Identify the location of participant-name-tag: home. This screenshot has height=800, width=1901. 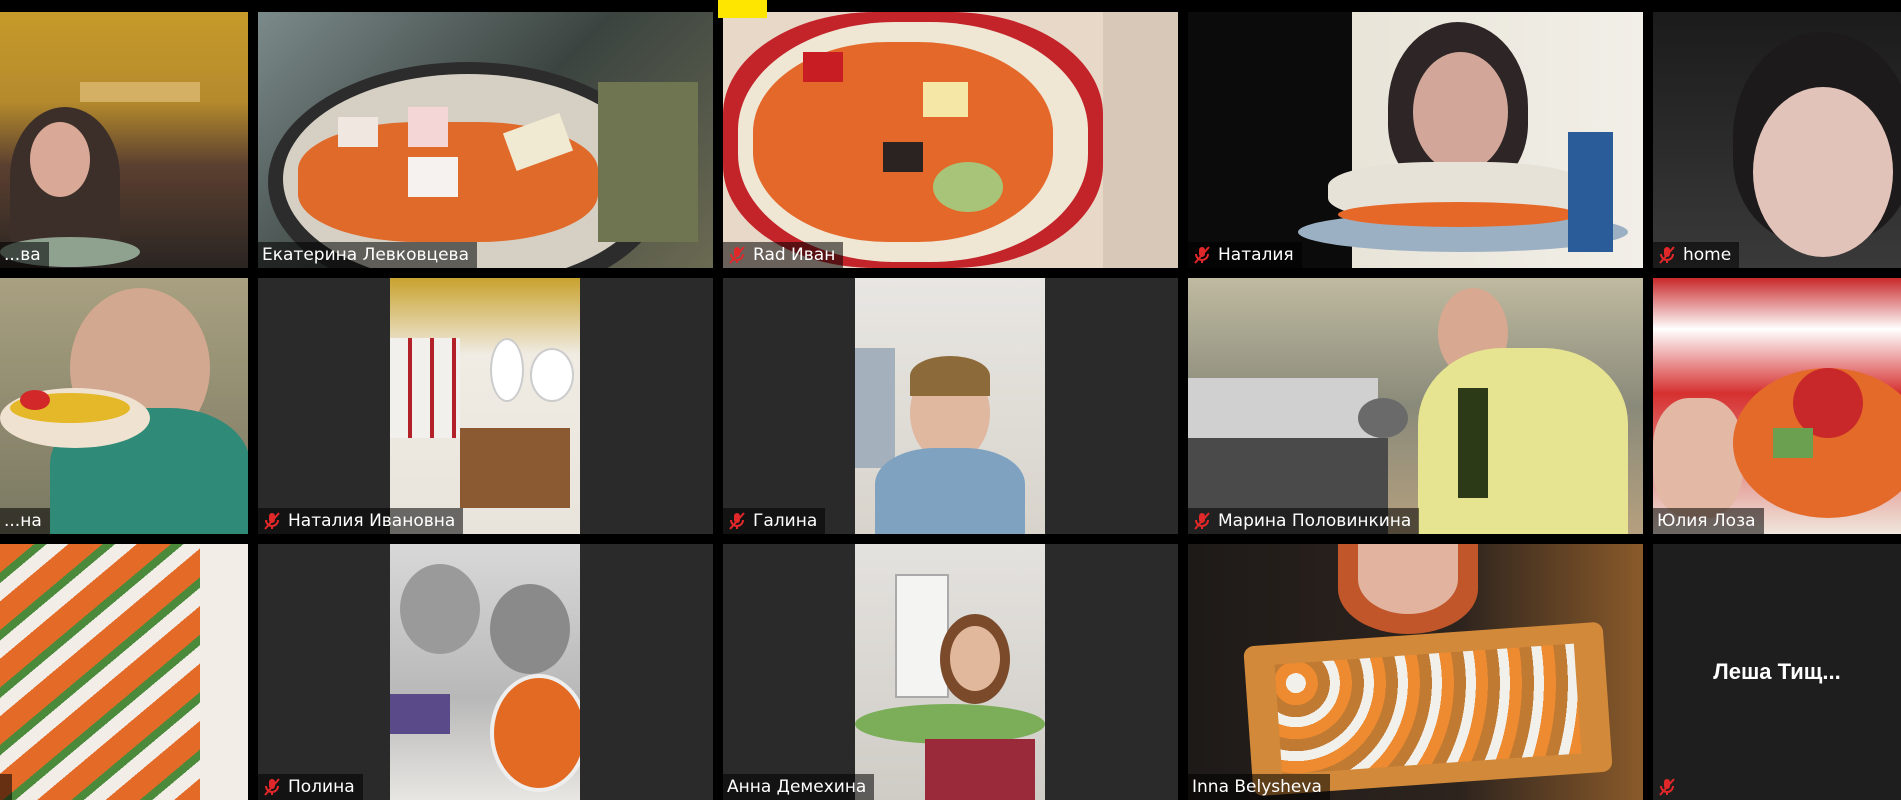
(1696, 255).